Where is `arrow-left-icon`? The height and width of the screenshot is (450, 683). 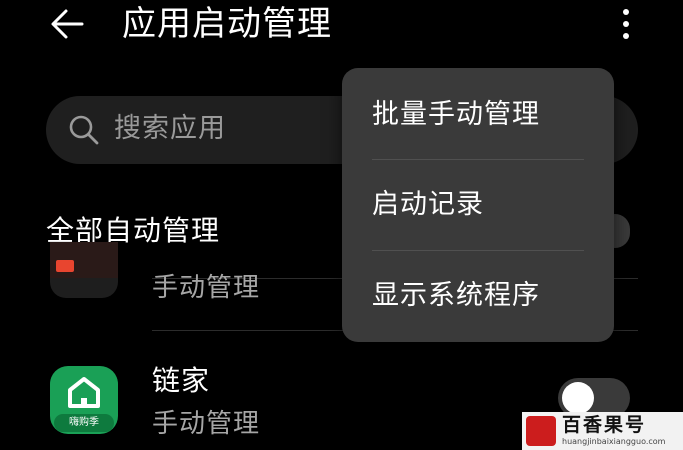 arrow-left-icon is located at coordinates (67, 24).